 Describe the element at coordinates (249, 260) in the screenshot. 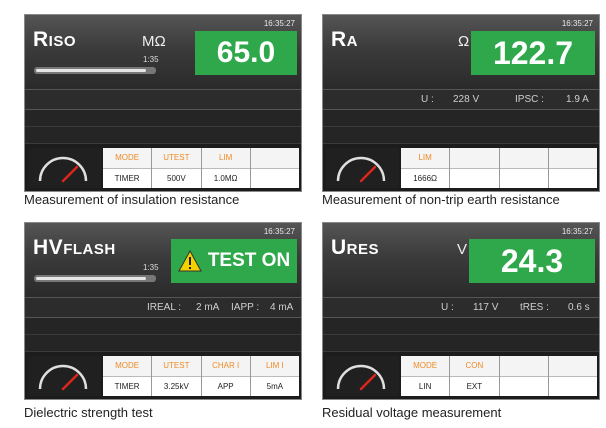

I see `reading-value: TEST ON` at that location.